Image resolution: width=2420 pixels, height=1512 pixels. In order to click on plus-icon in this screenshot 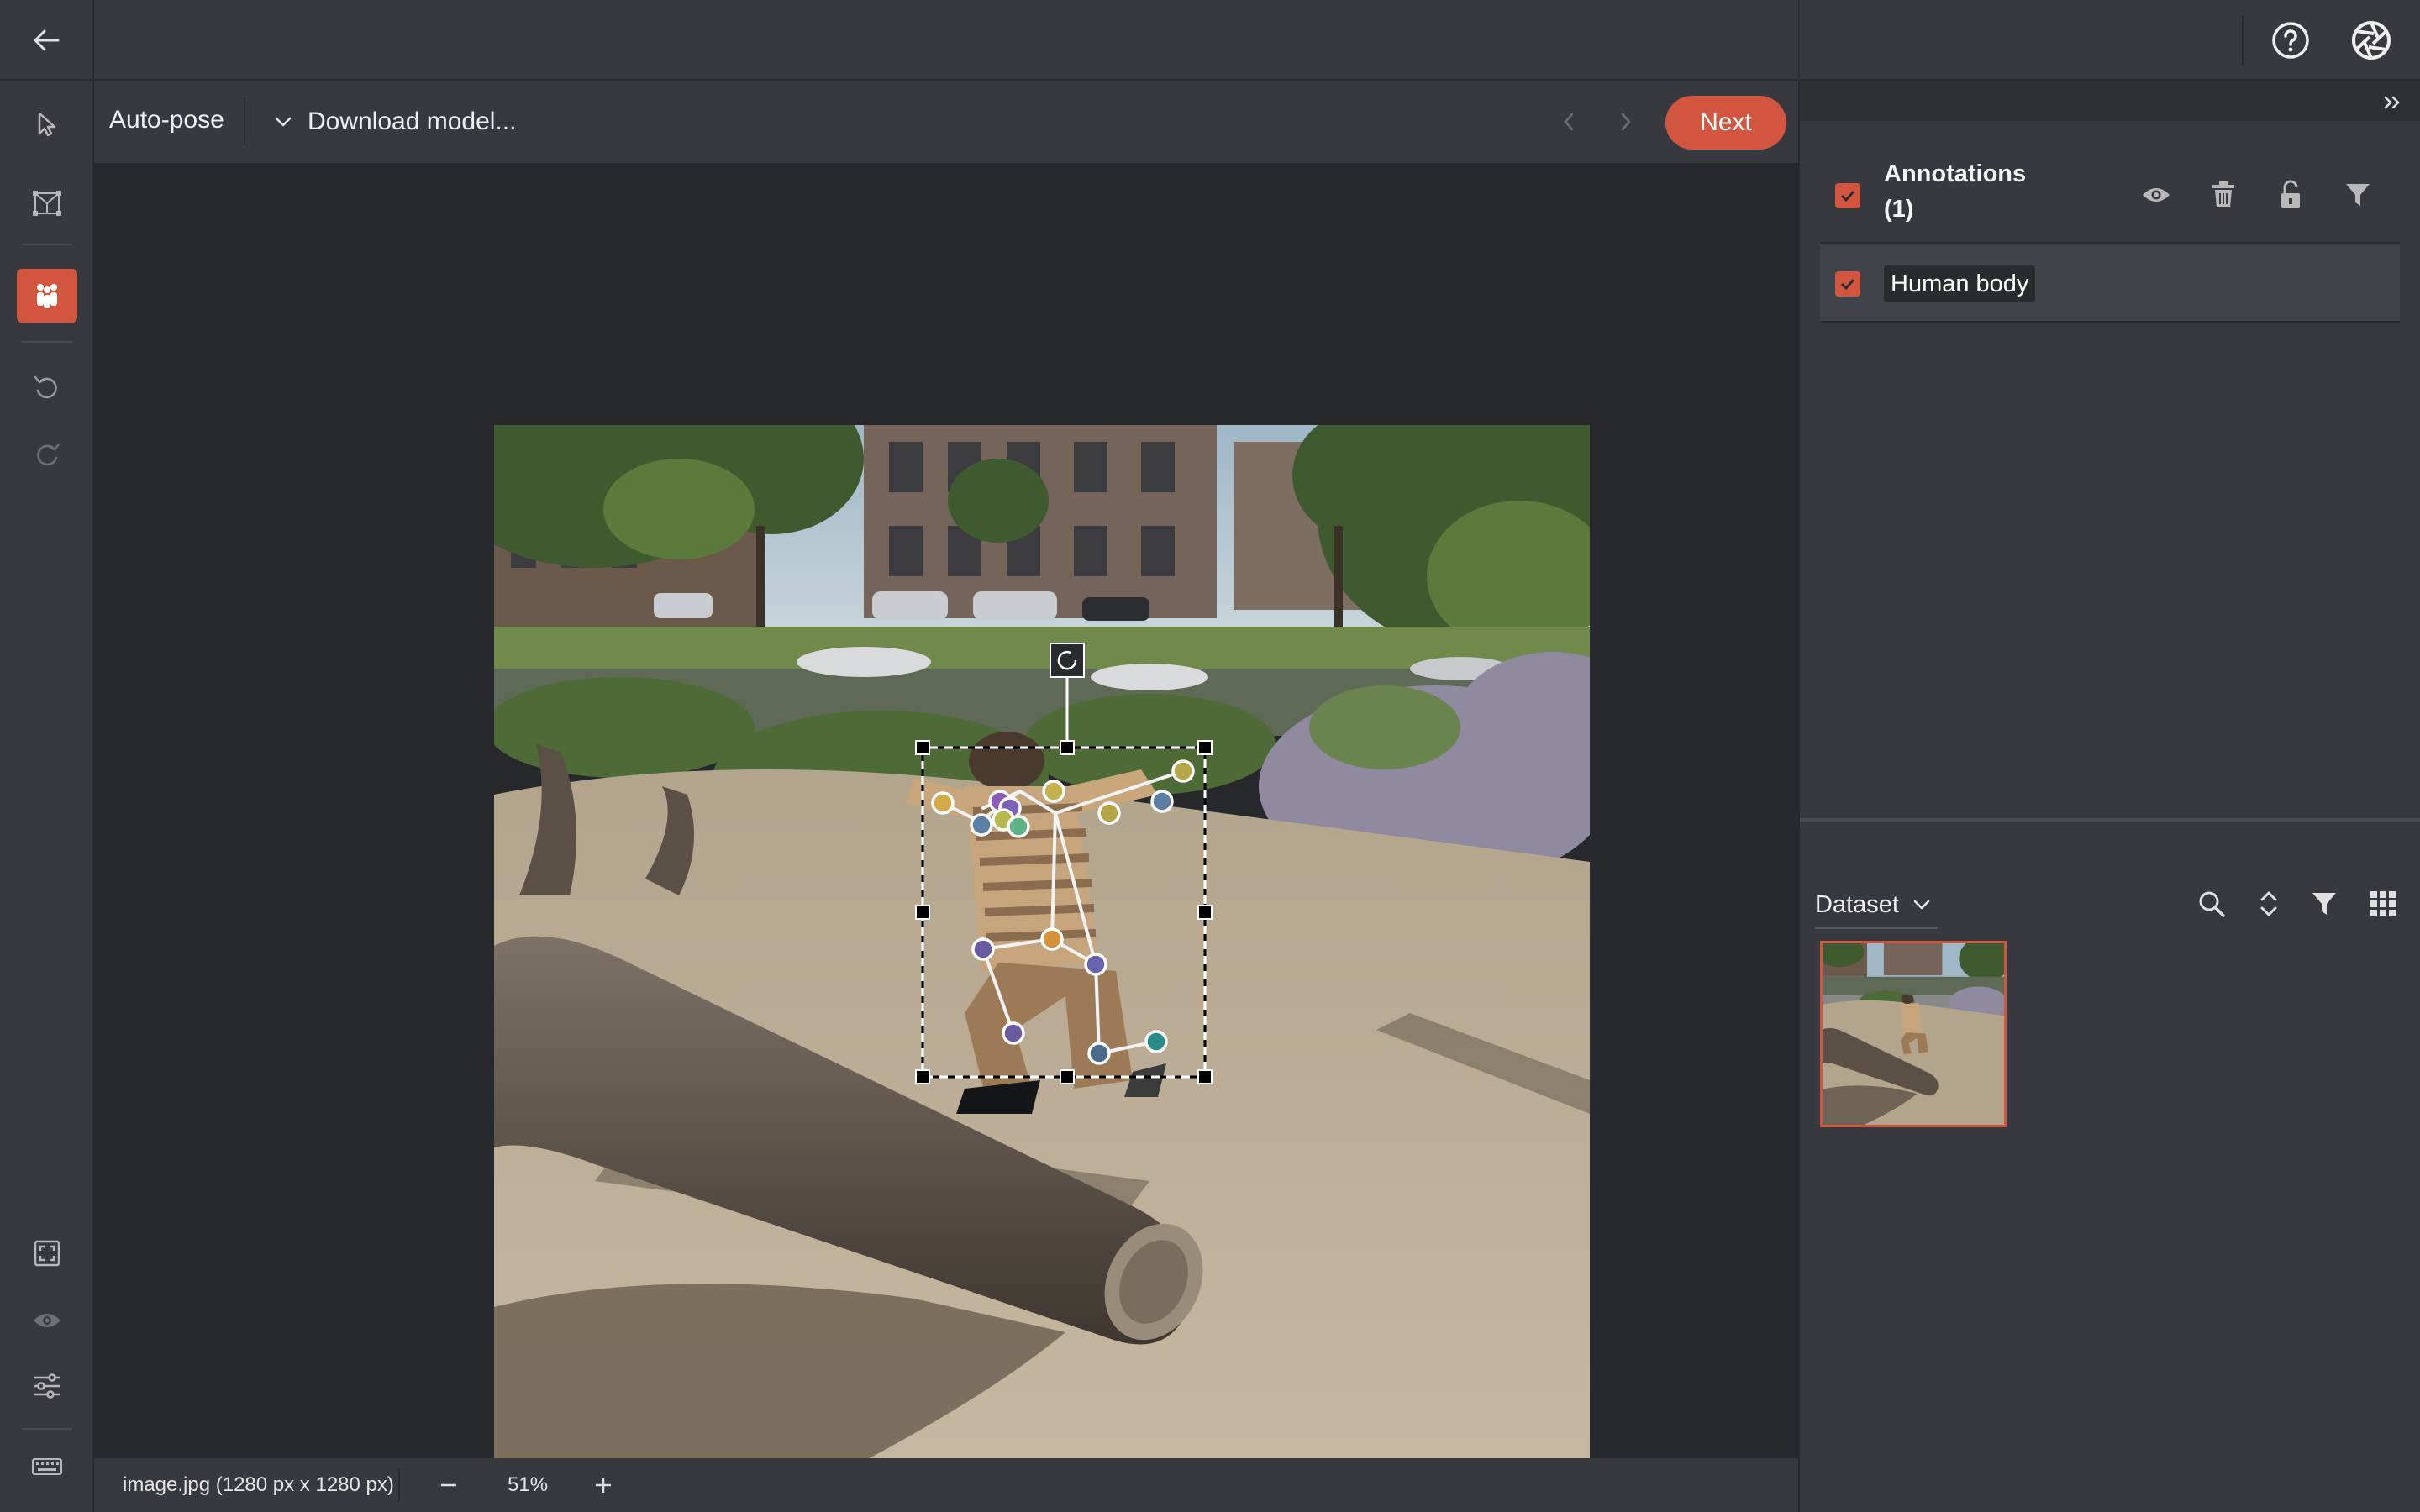, I will do `click(603, 1485)`.